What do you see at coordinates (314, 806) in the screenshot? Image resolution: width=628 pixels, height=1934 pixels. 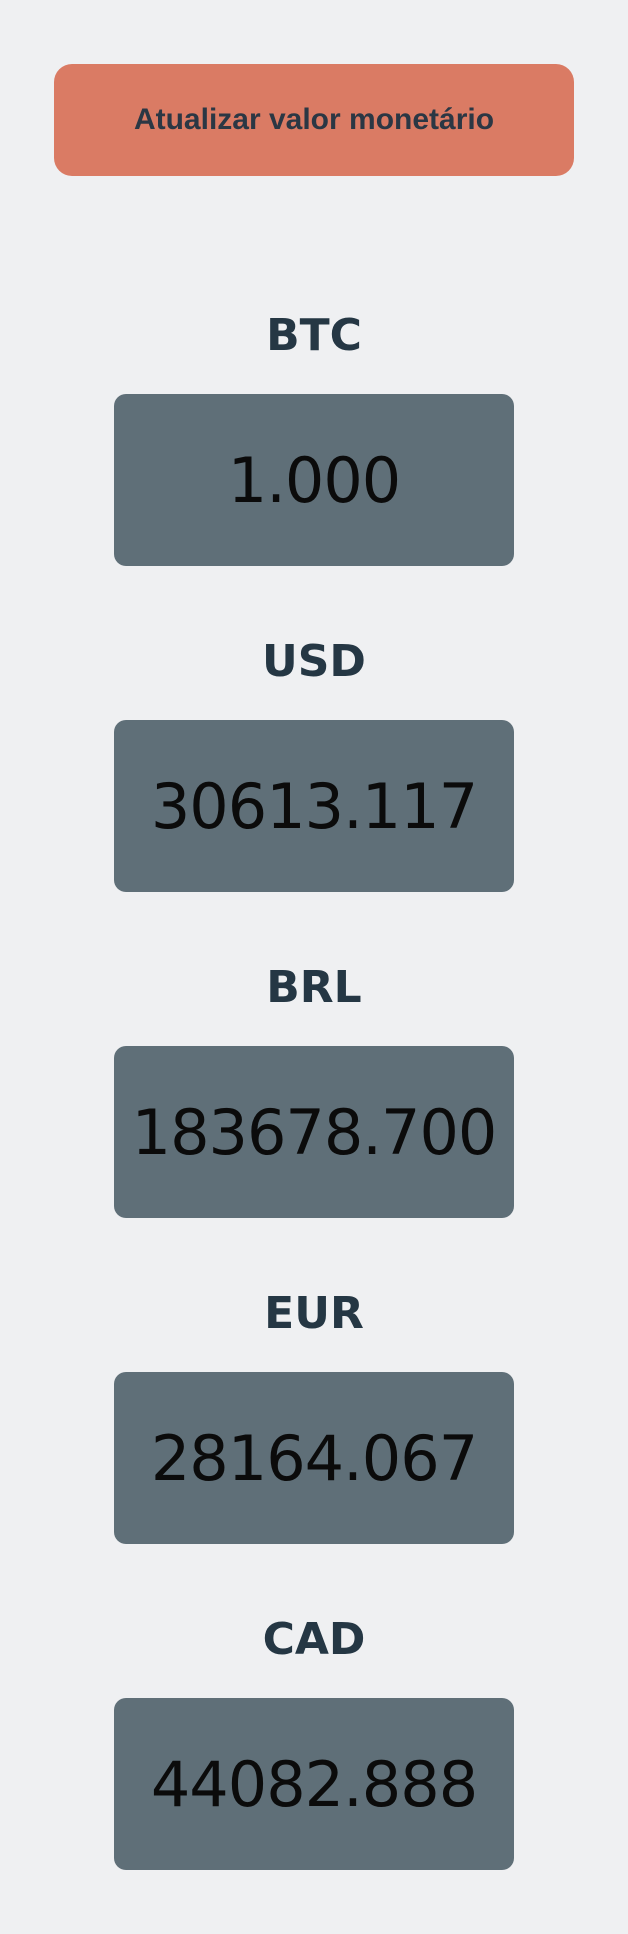 I see `currency-value: 30613.117` at bounding box center [314, 806].